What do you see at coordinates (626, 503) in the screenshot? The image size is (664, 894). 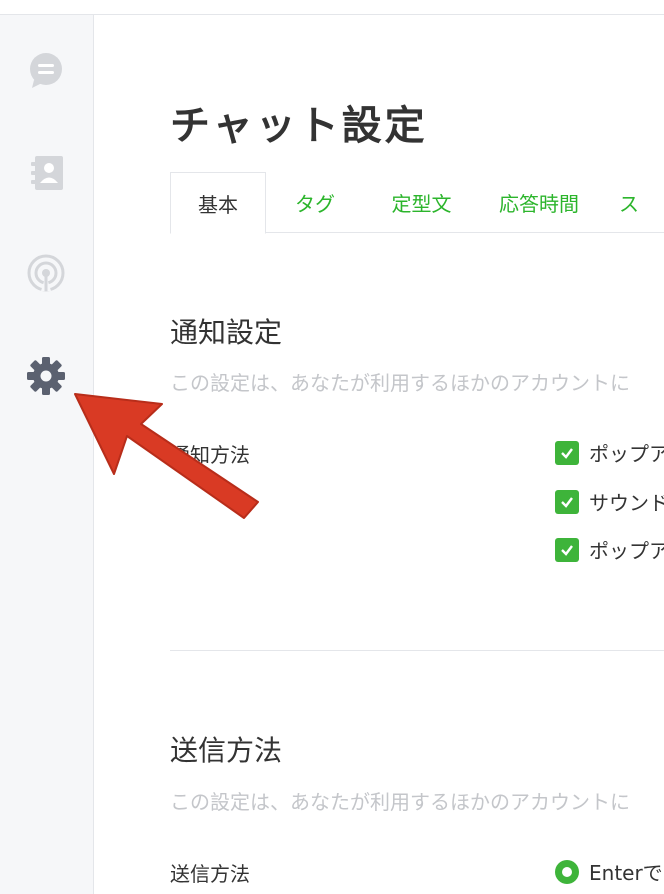 I see `option-label: サウンド` at bounding box center [626, 503].